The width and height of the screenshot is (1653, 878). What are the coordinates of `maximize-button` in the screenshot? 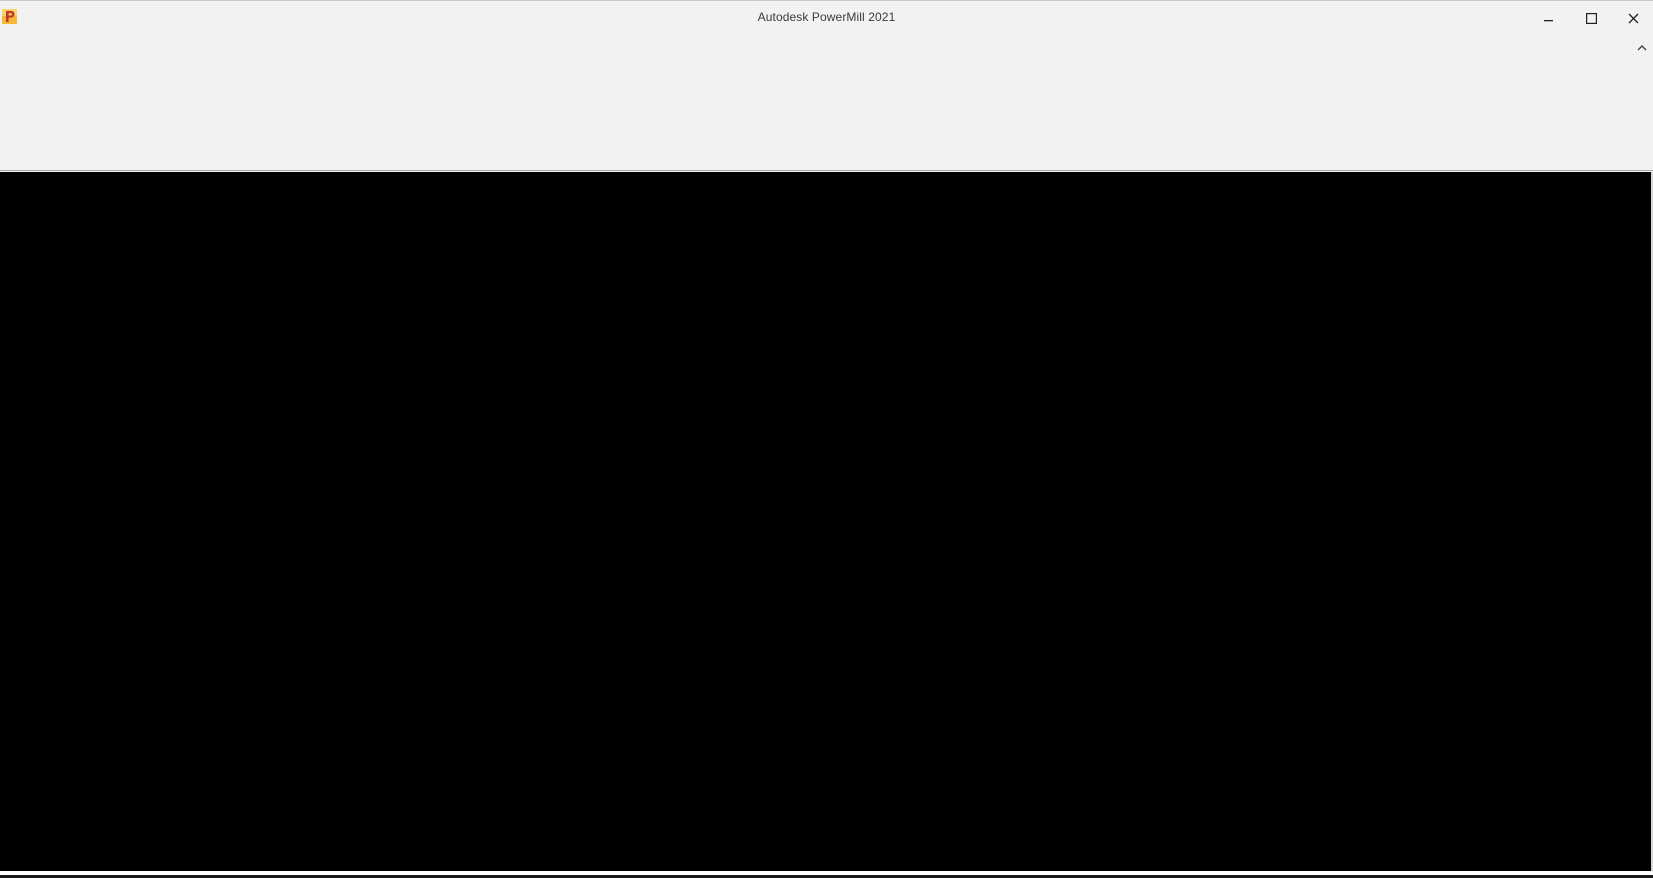 It's located at (1591, 18).